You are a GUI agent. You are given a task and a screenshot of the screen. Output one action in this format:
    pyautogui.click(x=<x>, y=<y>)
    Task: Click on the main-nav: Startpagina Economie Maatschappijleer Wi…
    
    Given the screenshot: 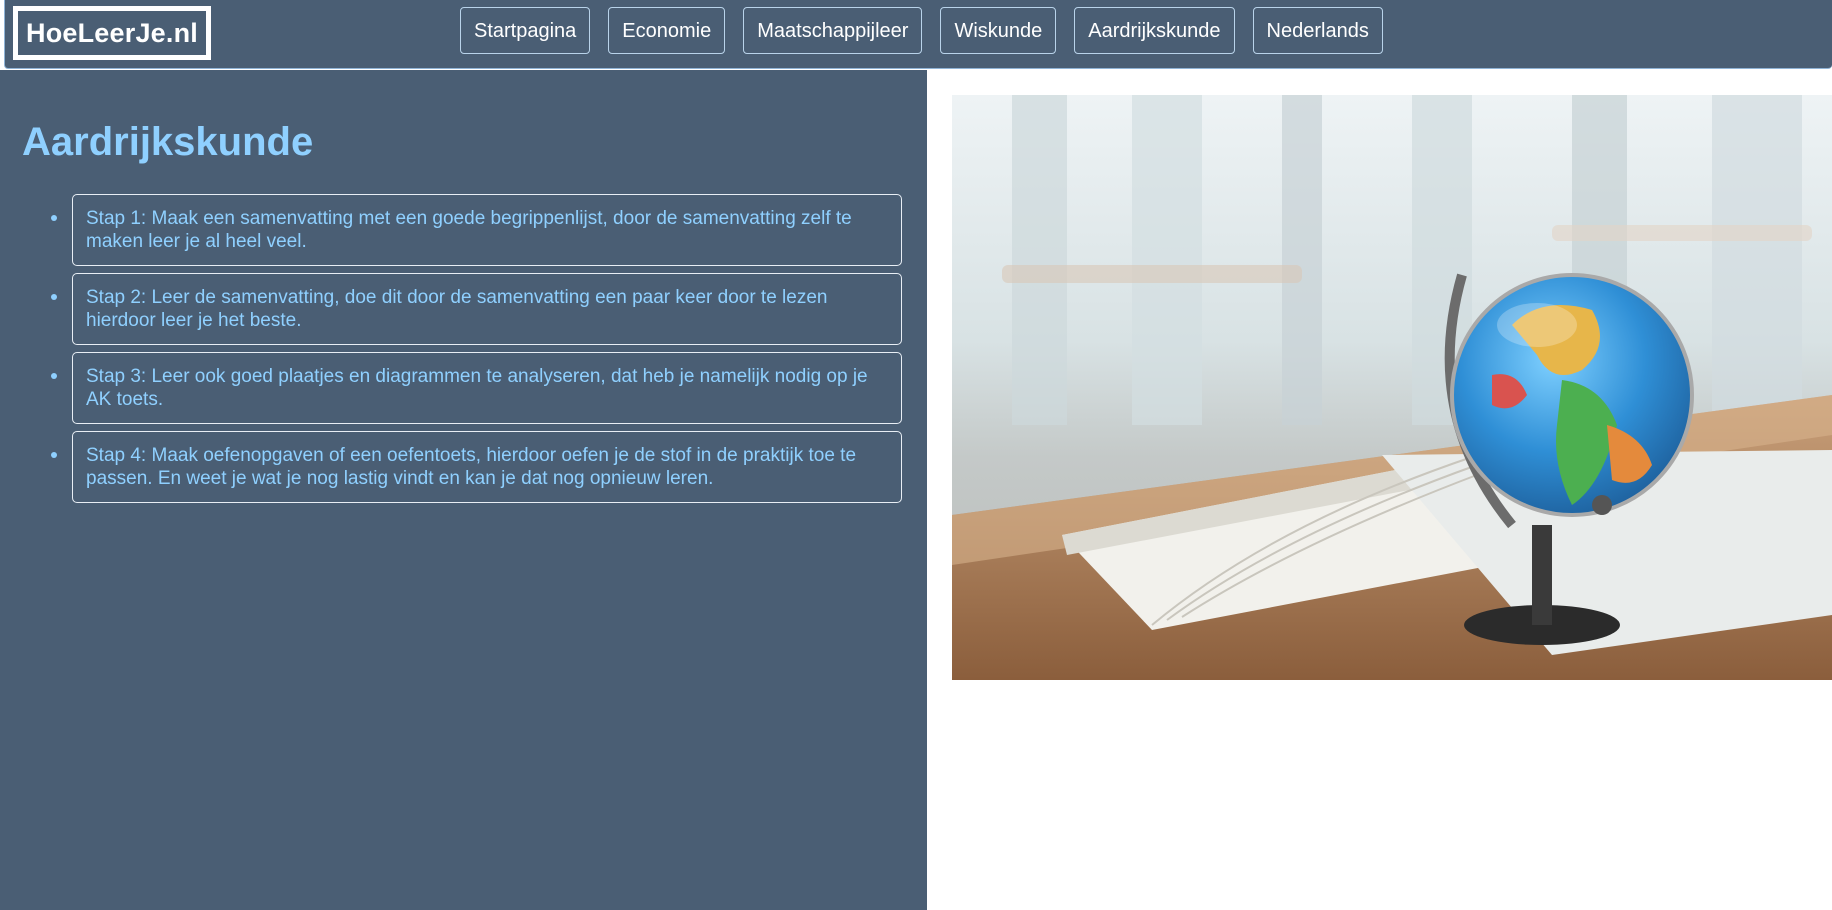 What is the action you would take?
    pyautogui.click(x=921, y=30)
    